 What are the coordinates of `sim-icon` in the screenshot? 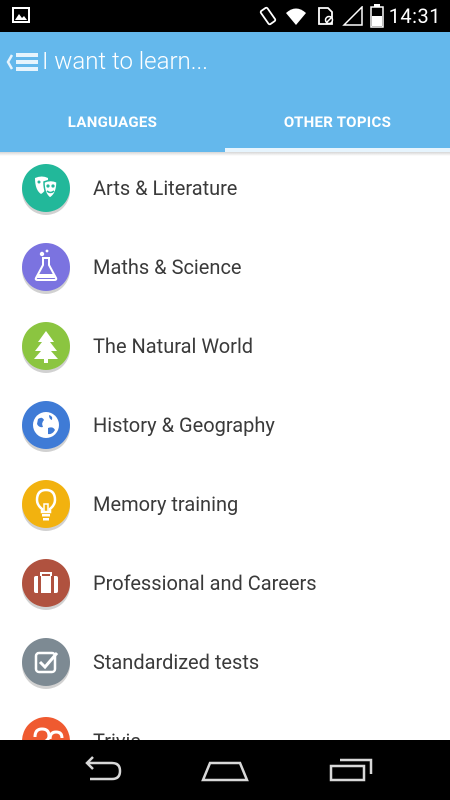 It's located at (326, 16).